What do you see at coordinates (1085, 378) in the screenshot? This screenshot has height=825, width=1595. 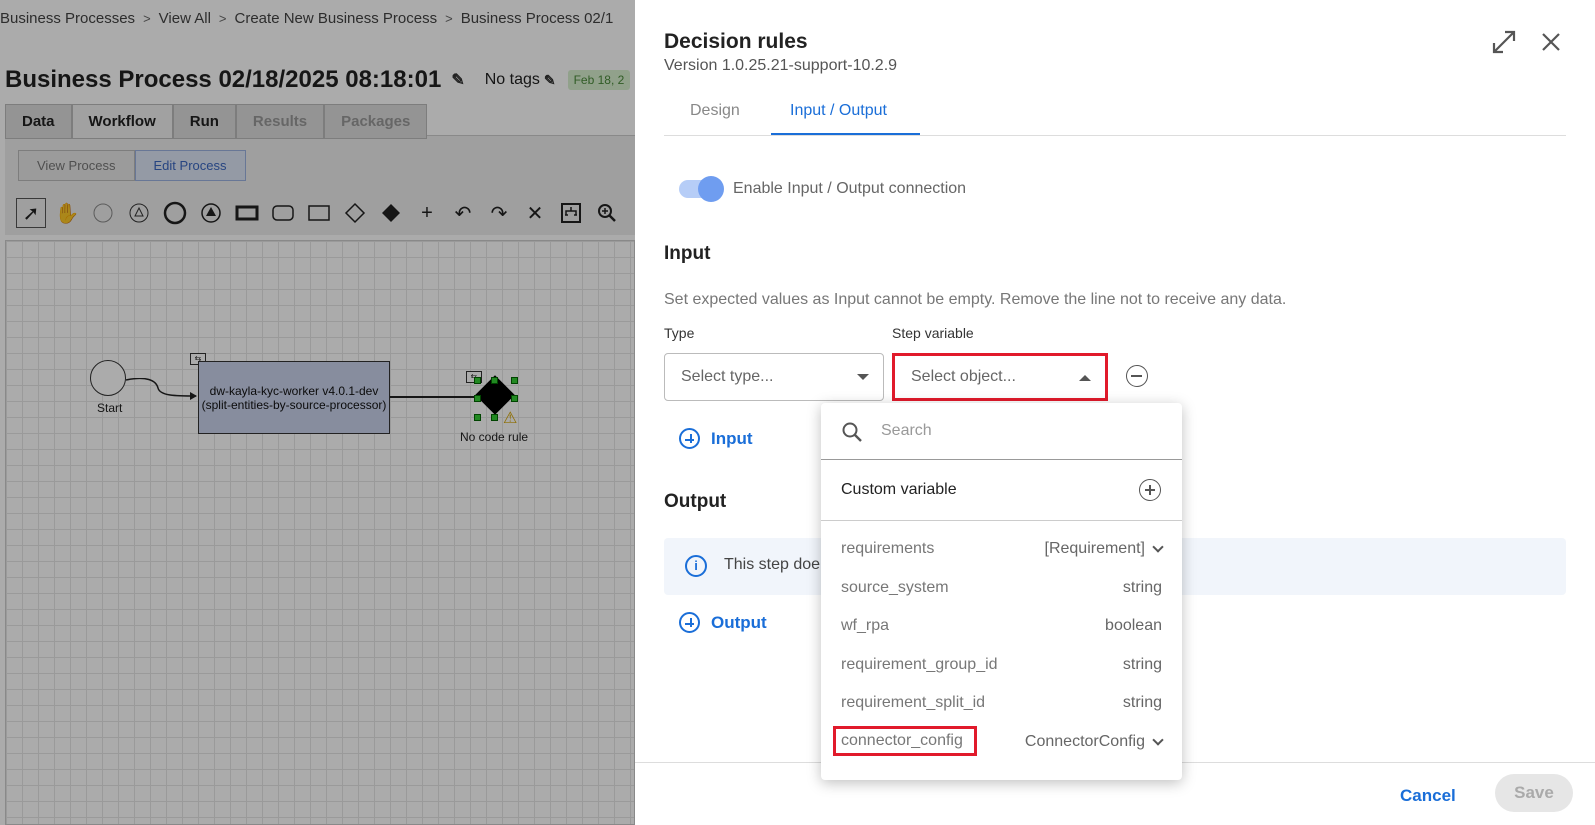 I see `caret-up-icon` at bounding box center [1085, 378].